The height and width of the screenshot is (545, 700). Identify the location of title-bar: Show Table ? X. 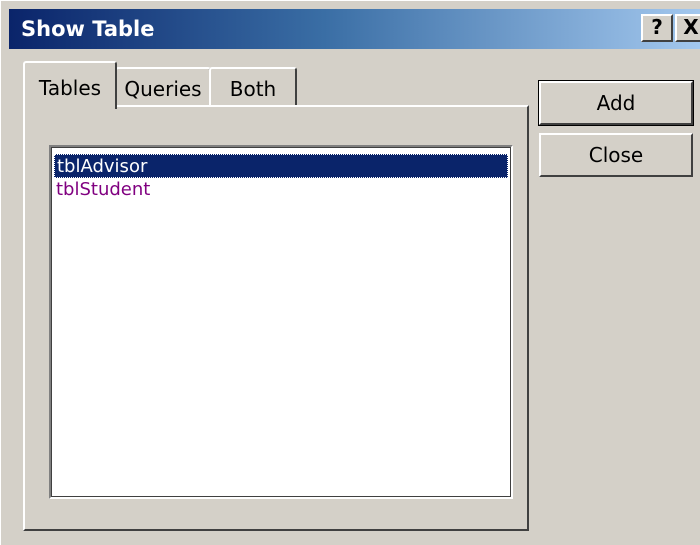
(354, 29).